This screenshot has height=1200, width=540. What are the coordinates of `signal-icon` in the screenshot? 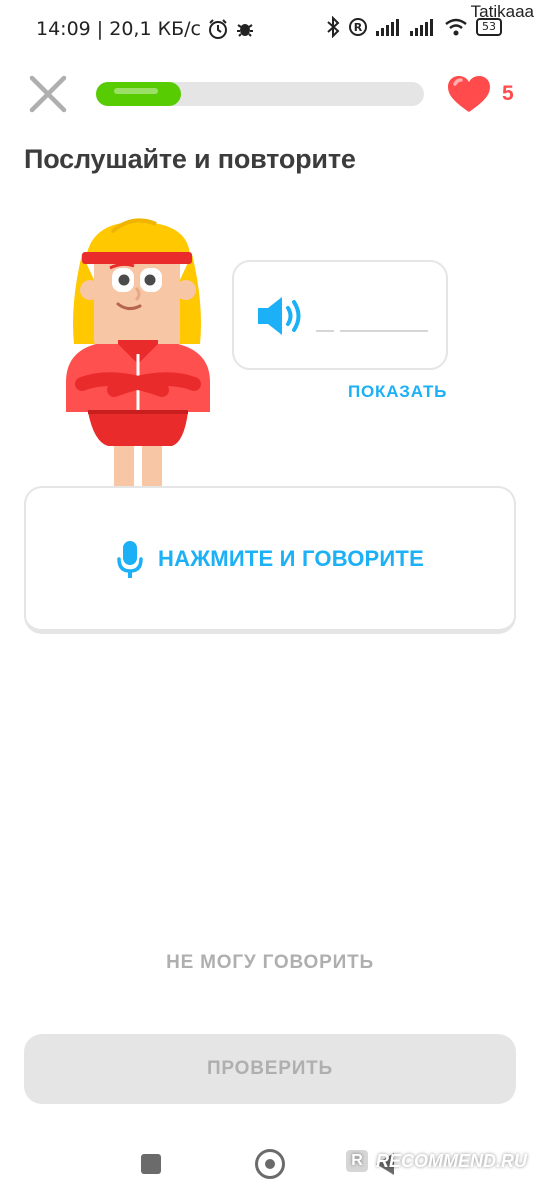 It's located at (387, 27).